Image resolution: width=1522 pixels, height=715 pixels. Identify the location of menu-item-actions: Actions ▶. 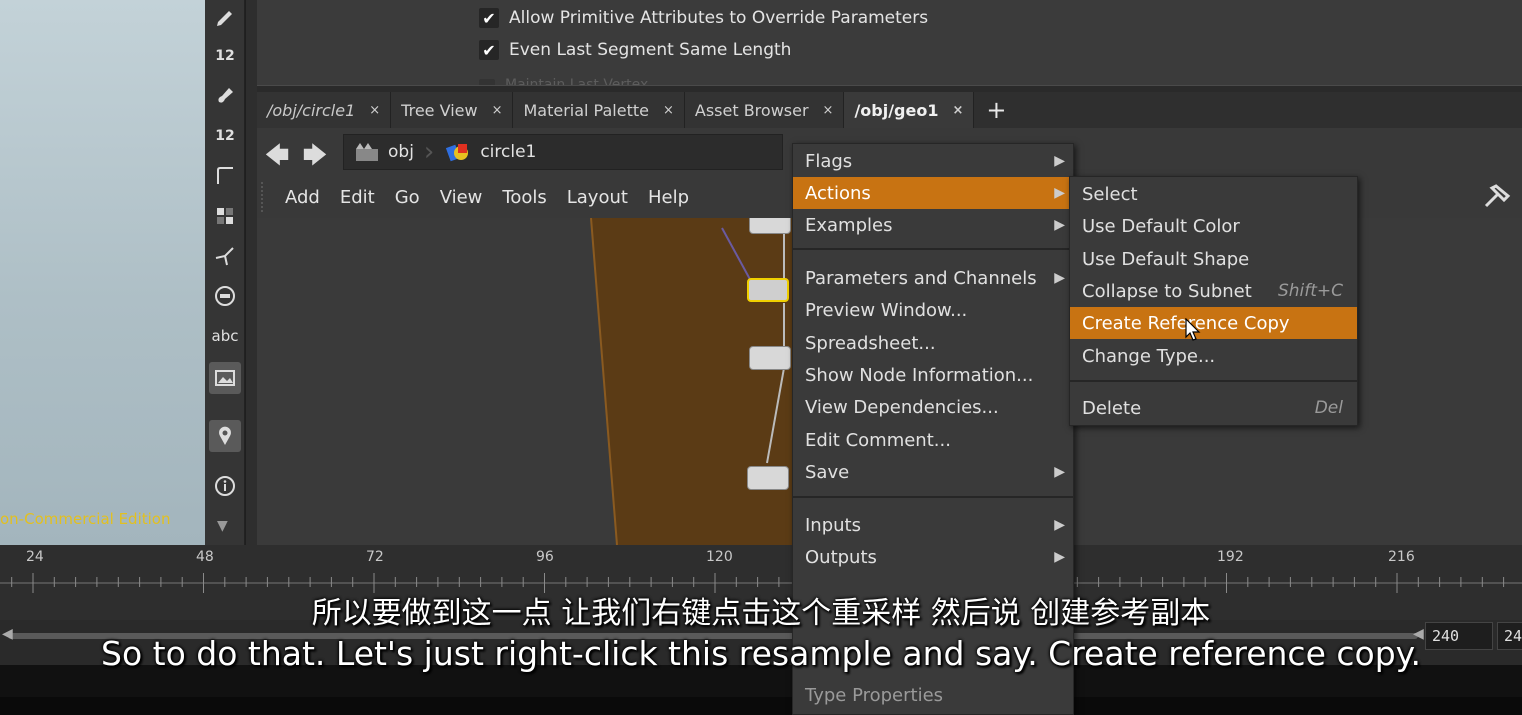
(933, 193).